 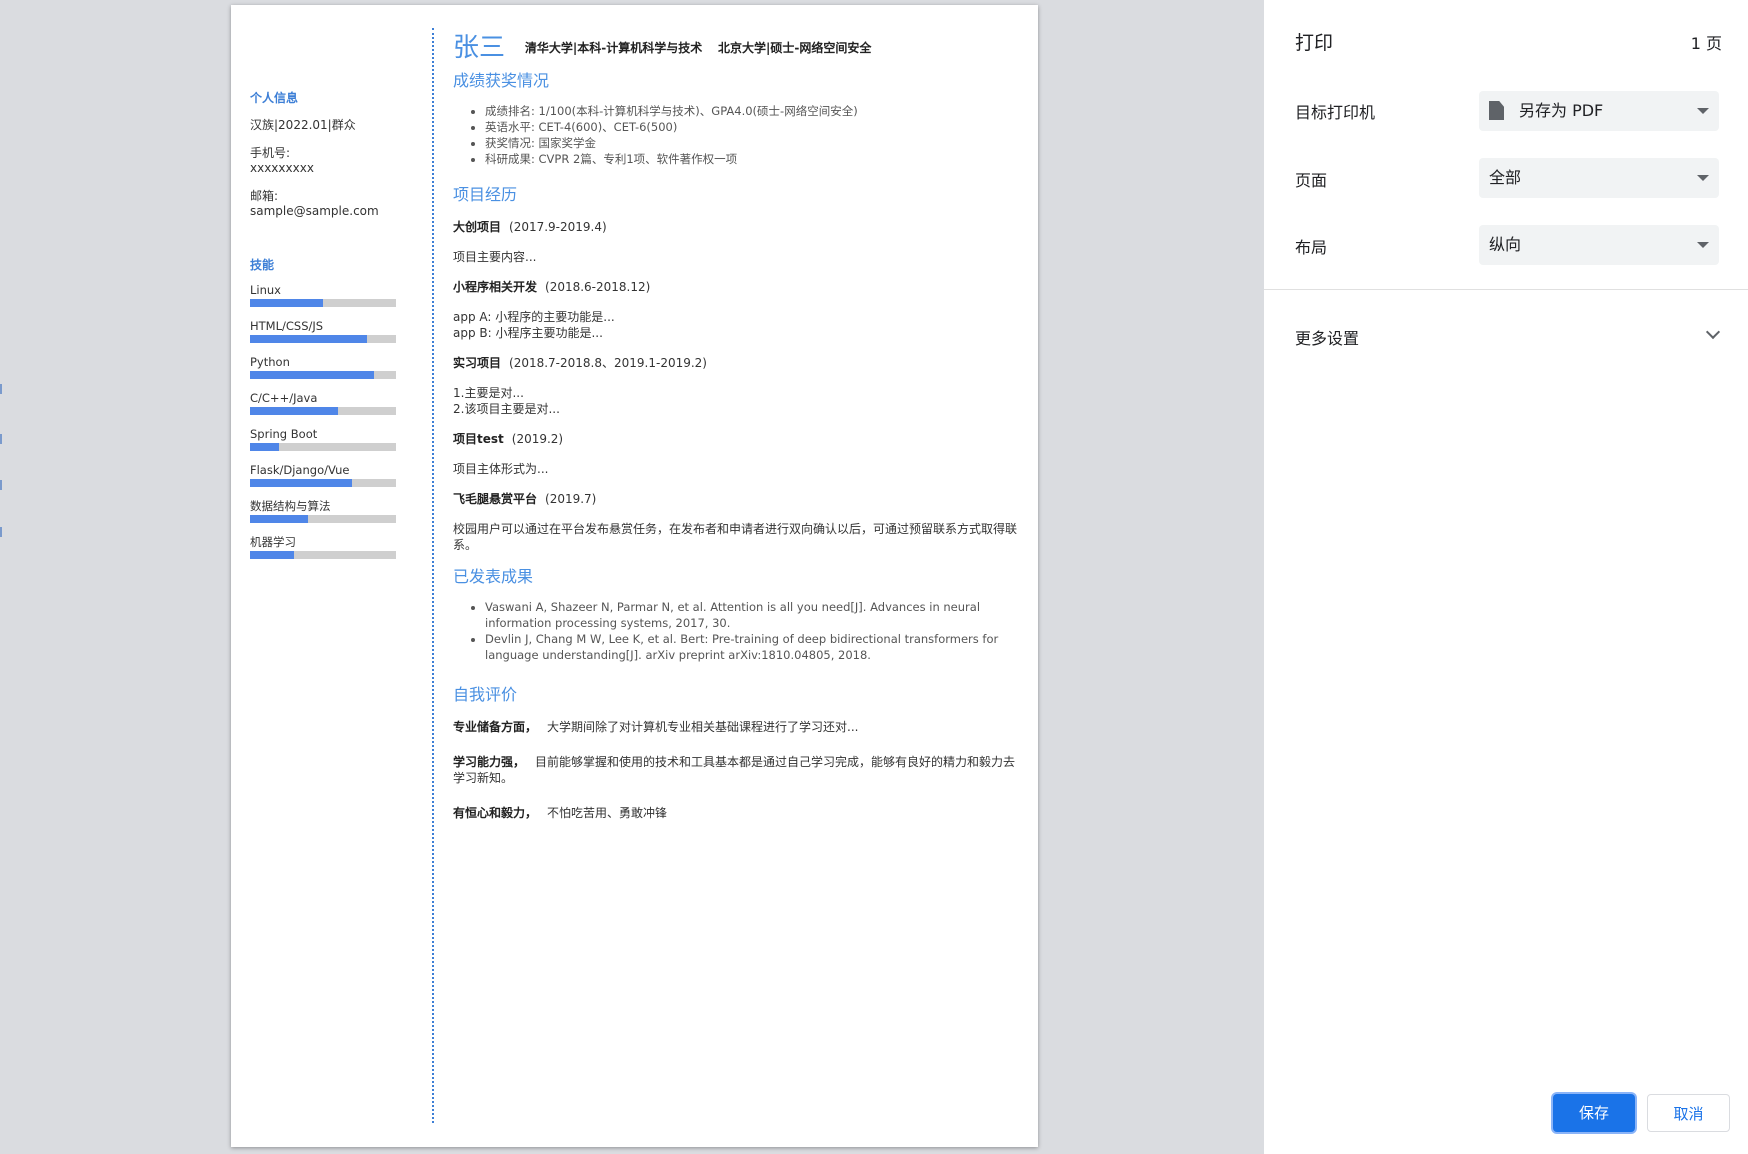 What do you see at coordinates (795, 48) in the screenshot?
I see `school-master: 北京大学|硕士-网络空间安全` at bounding box center [795, 48].